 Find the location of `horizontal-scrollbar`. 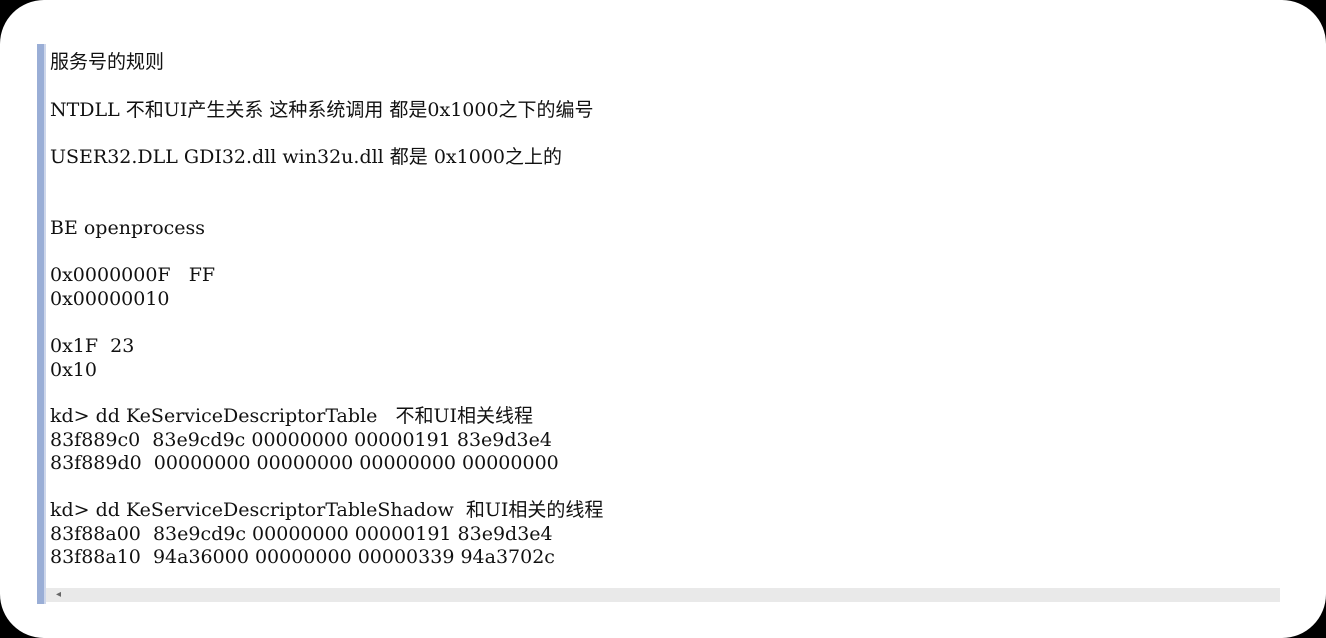

horizontal-scrollbar is located at coordinates (663, 595).